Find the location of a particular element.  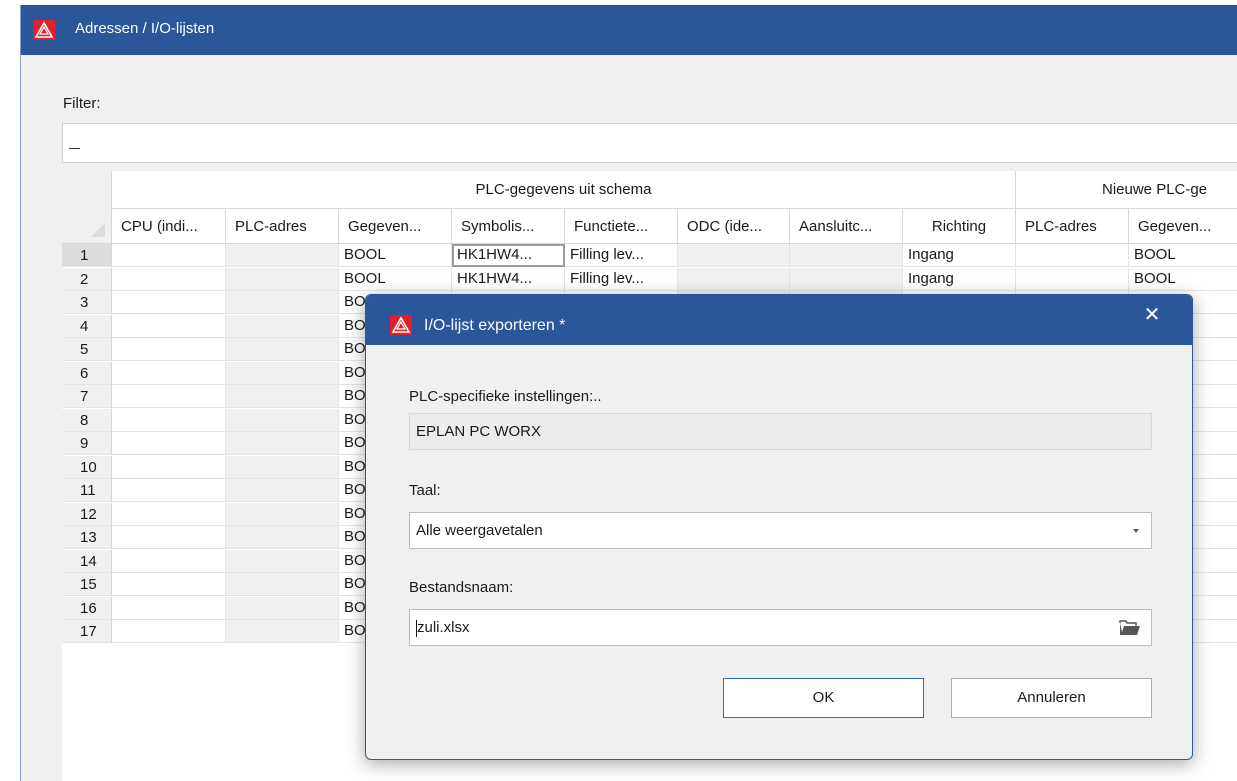

column-header-new-plc-address: PLC-adres is located at coordinates (1072, 226).